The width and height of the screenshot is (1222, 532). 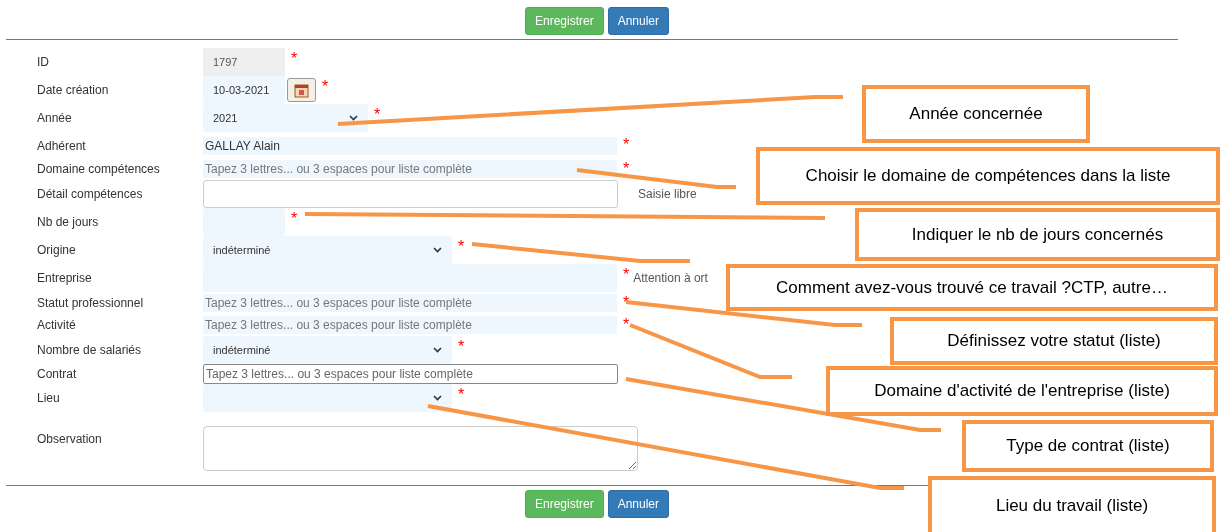 What do you see at coordinates (976, 114) in the screenshot?
I see `annotation-callout: Année concernée` at bounding box center [976, 114].